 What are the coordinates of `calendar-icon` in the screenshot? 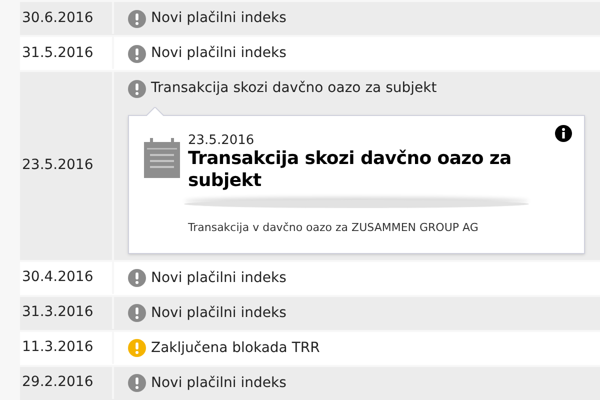 It's located at (162, 158).